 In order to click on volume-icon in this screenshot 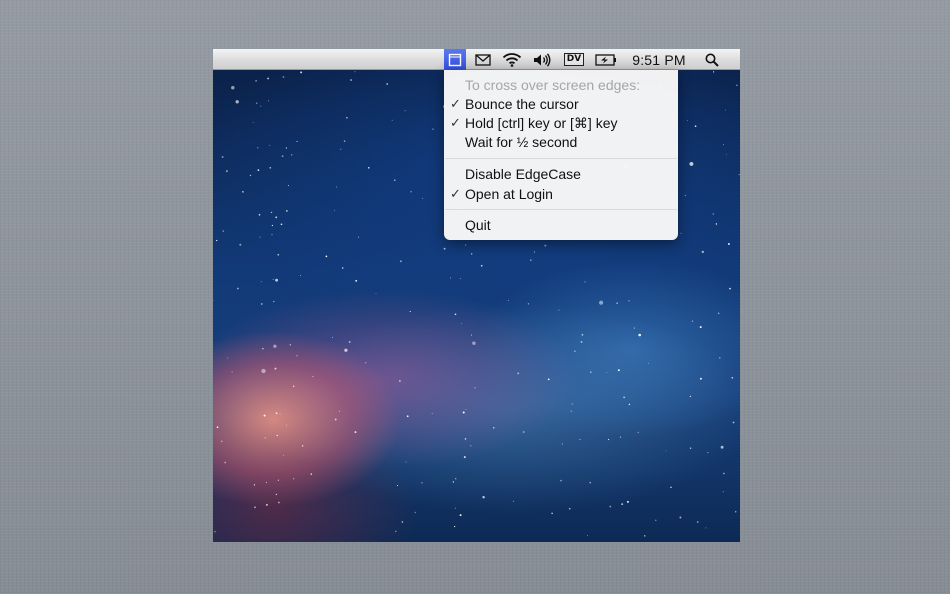, I will do `click(542, 59)`.